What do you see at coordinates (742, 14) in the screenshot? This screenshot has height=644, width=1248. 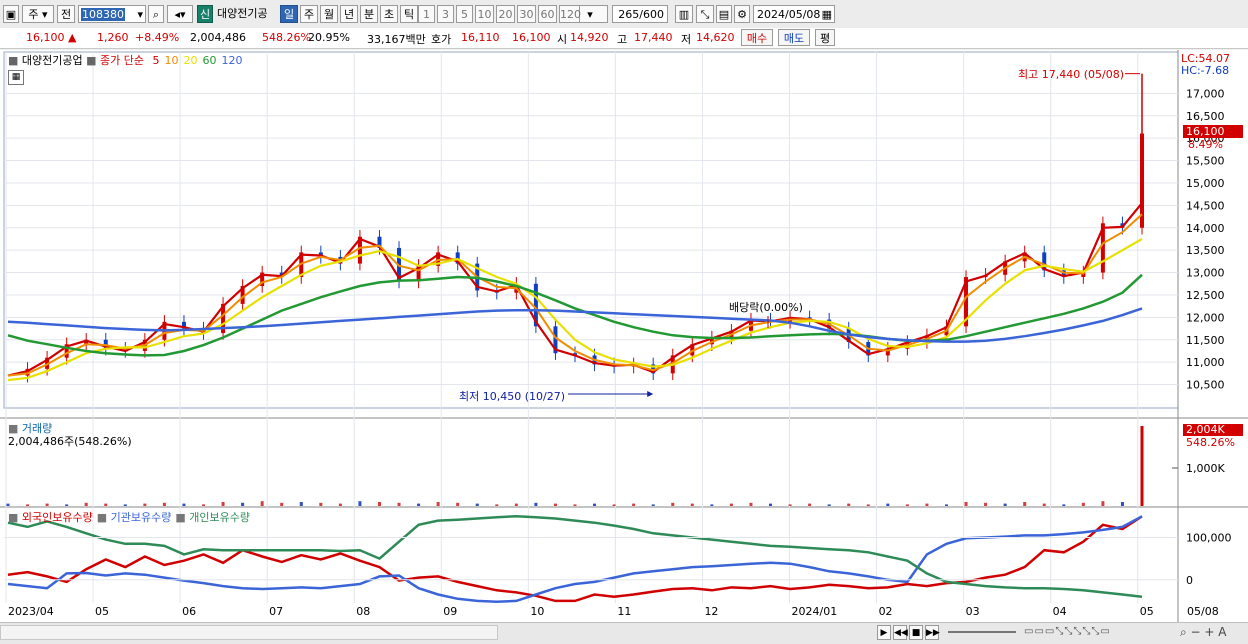 I see `gear-icon: ⚙` at bounding box center [742, 14].